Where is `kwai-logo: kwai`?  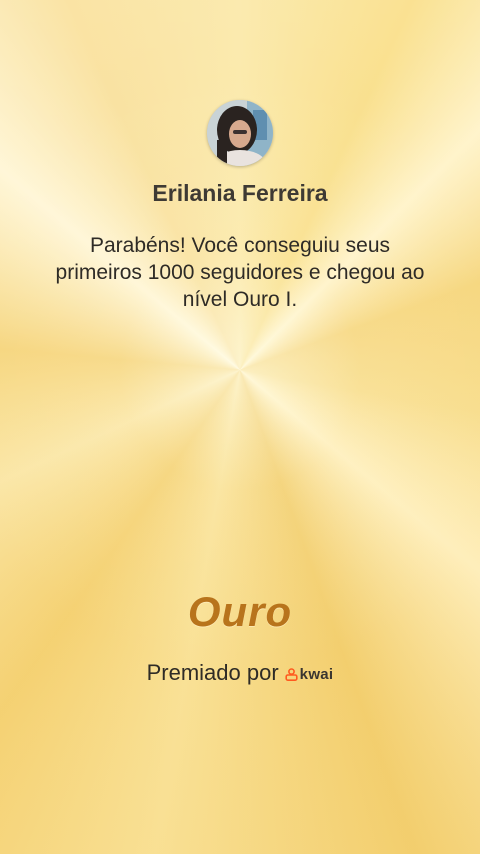
kwai-logo: kwai is located at coordinates (309, 674).